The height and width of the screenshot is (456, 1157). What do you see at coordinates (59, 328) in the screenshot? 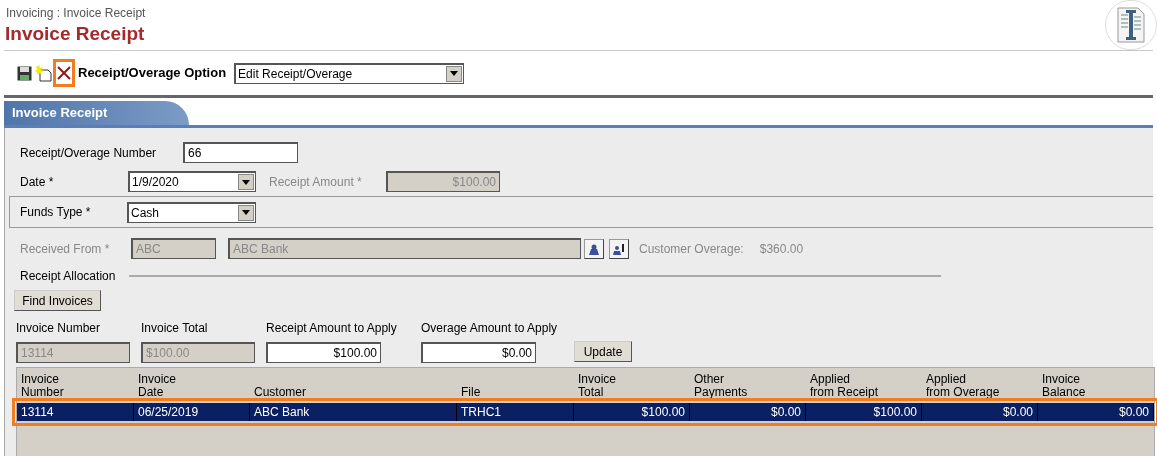
I see `field-label: Invoice Number` at bounding box center [59, 328].